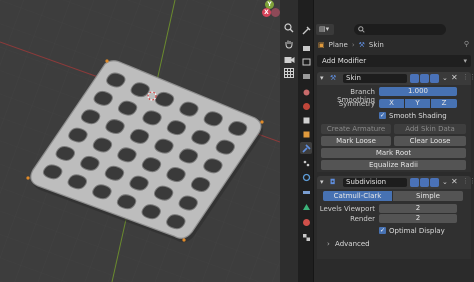 This screenshot has width=474, height=282. I want to click on symmetry-x-toggle: X, so click(391, 103).